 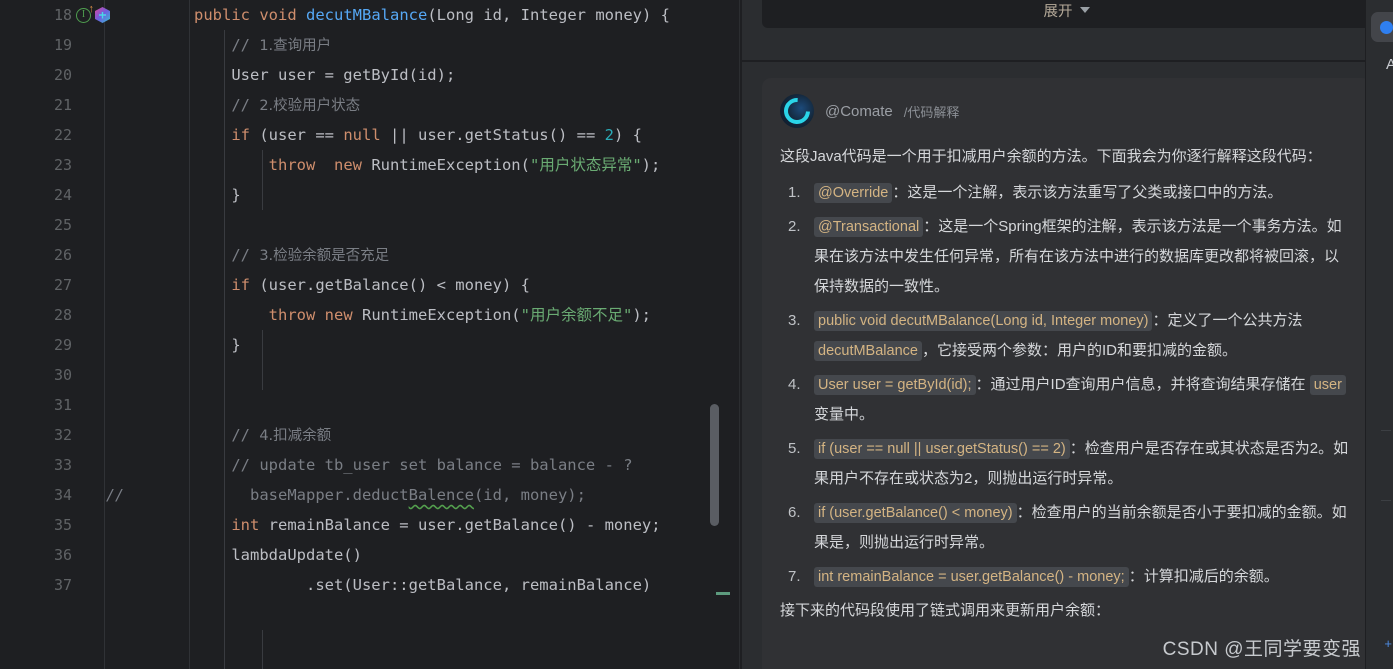 What do you see at coordinates (370, 45) in the screenshot?
I see `code-line: 19 // 1.查询用户` at bounding box center [370, 45].